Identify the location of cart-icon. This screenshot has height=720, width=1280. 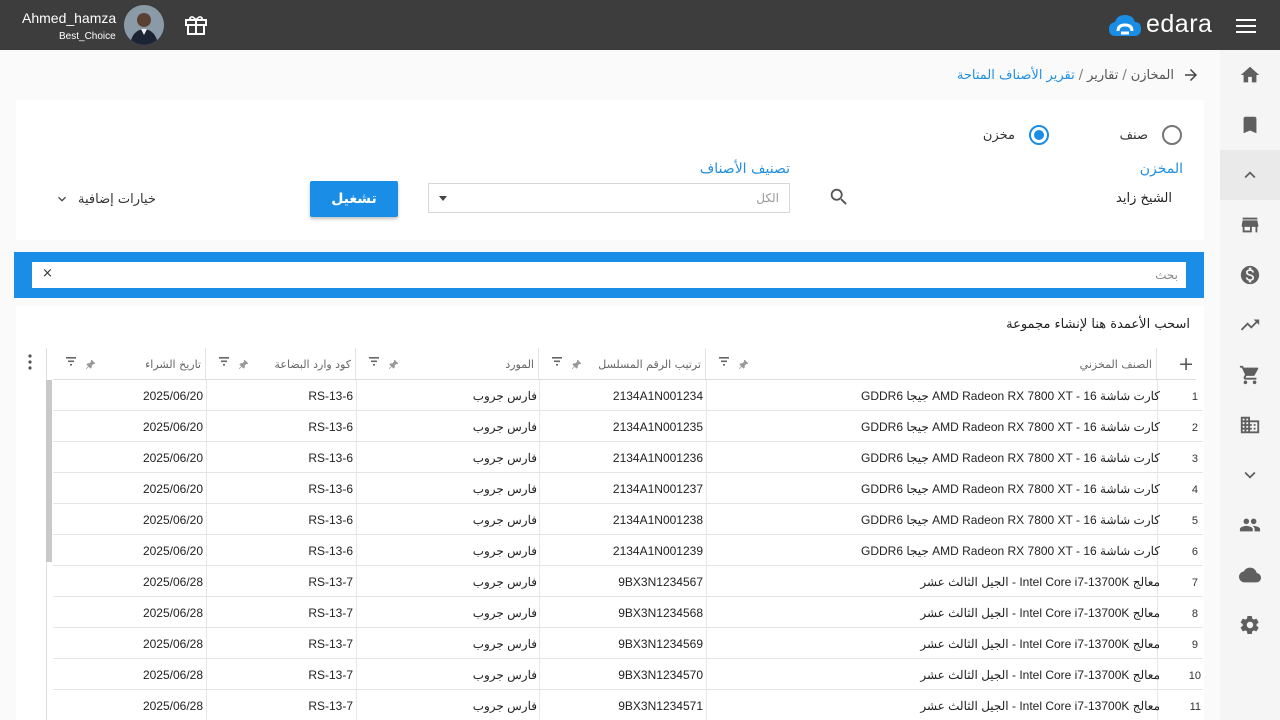
(1249, 375).